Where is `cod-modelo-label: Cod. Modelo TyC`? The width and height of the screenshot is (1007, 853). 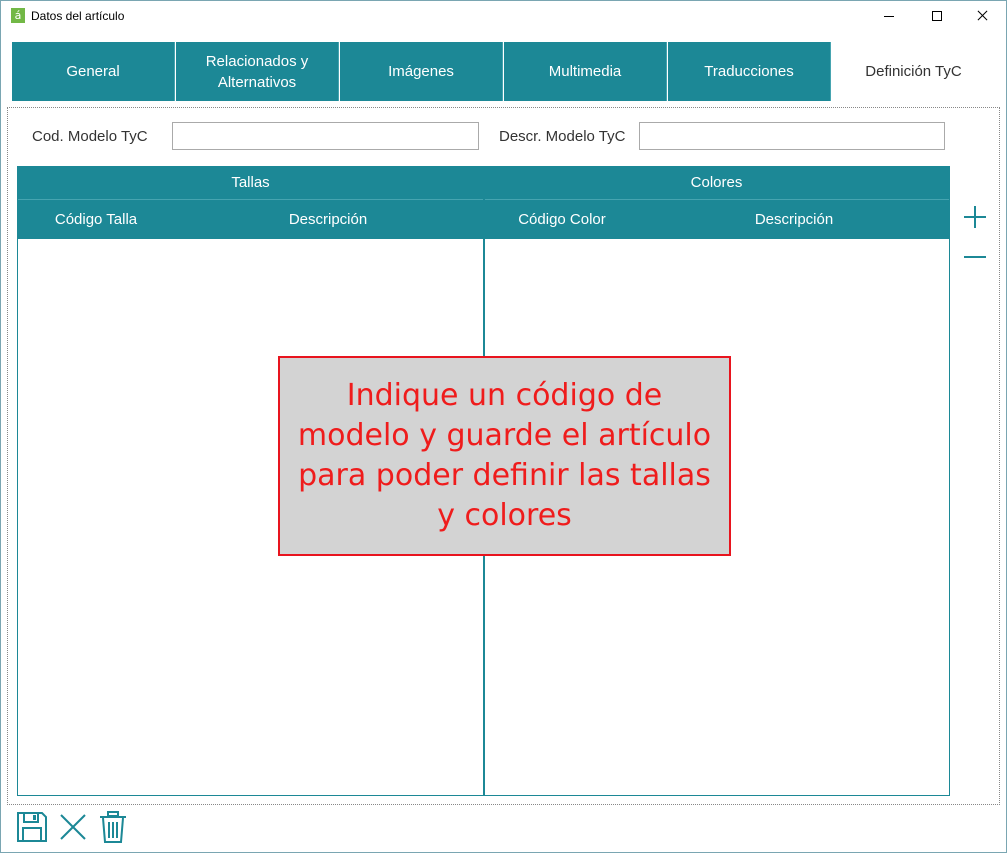
cod-modelo-label: Cod. Modelo TyC is located at coordinates (90, 136).